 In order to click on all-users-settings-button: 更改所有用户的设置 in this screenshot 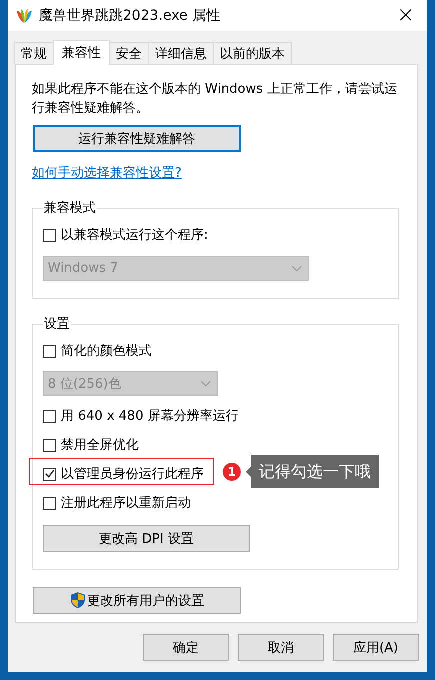, I will do `click(137, 600)`.